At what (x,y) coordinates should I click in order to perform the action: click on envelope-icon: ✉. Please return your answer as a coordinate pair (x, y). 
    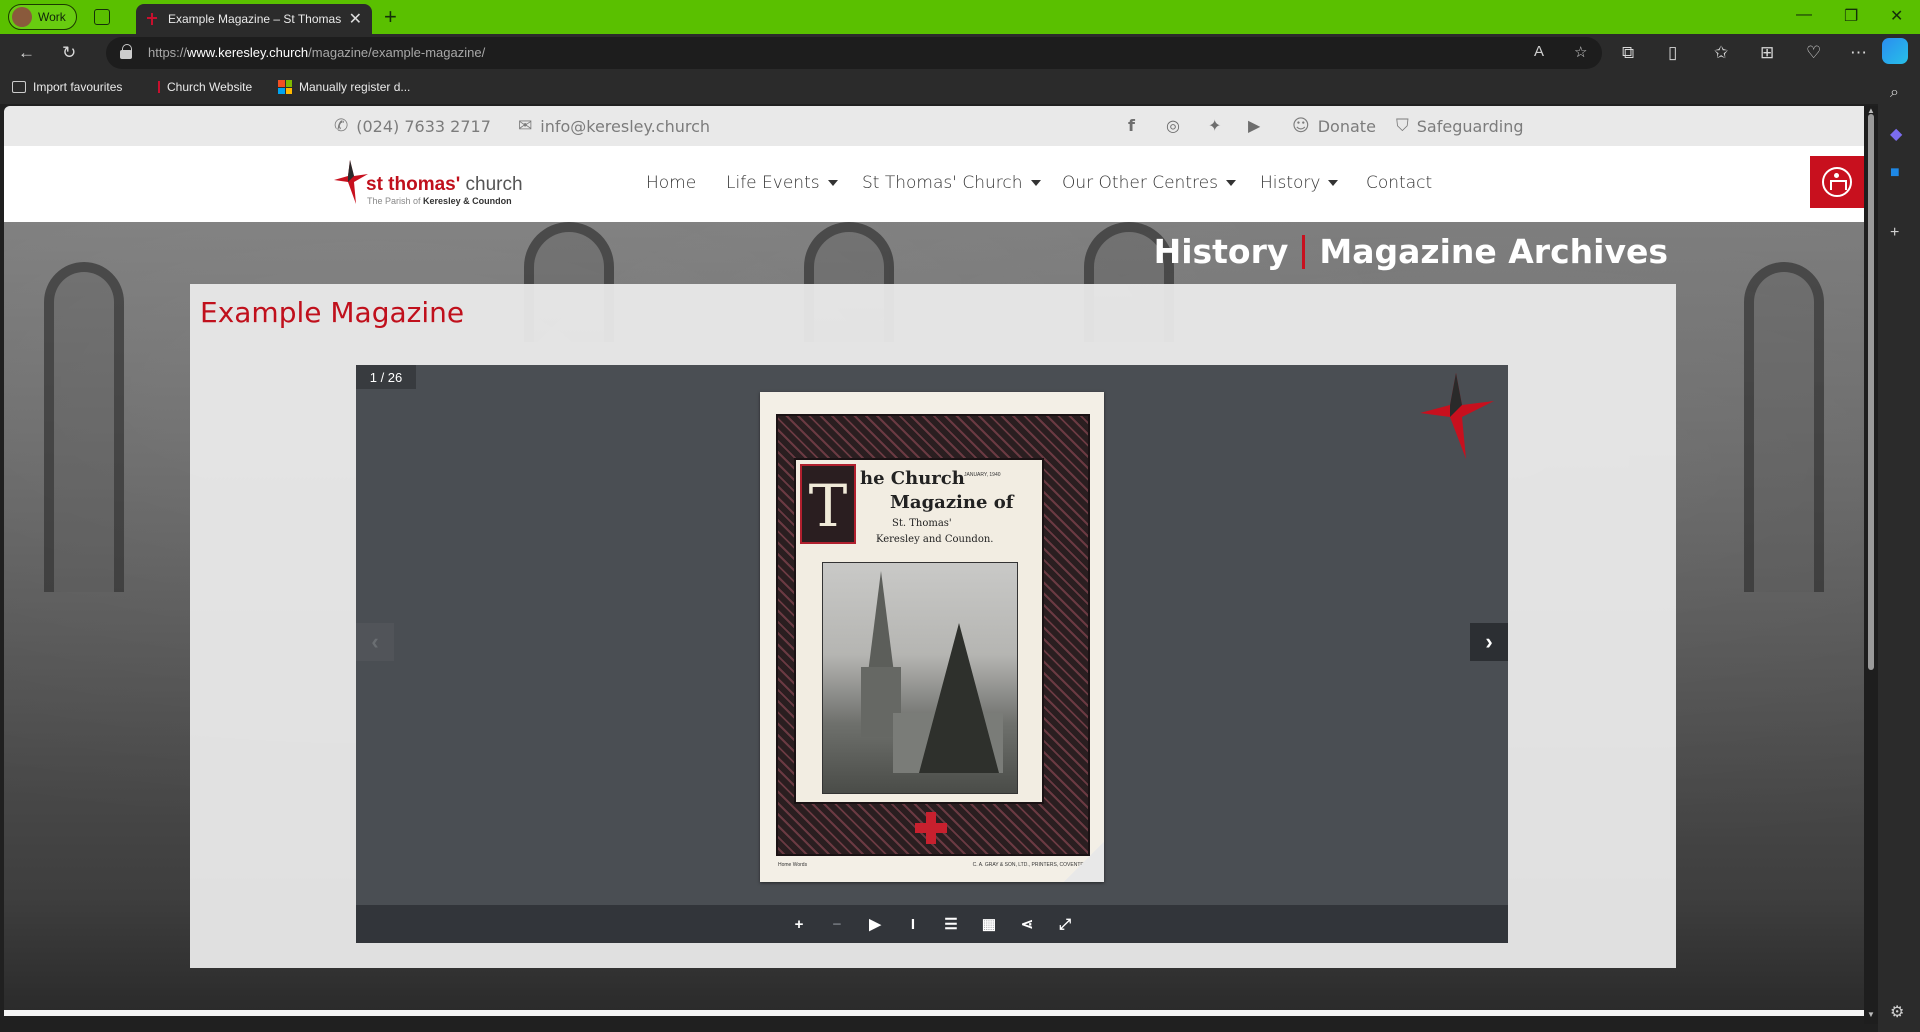
    Looking at the image, I should click on (525, 126).